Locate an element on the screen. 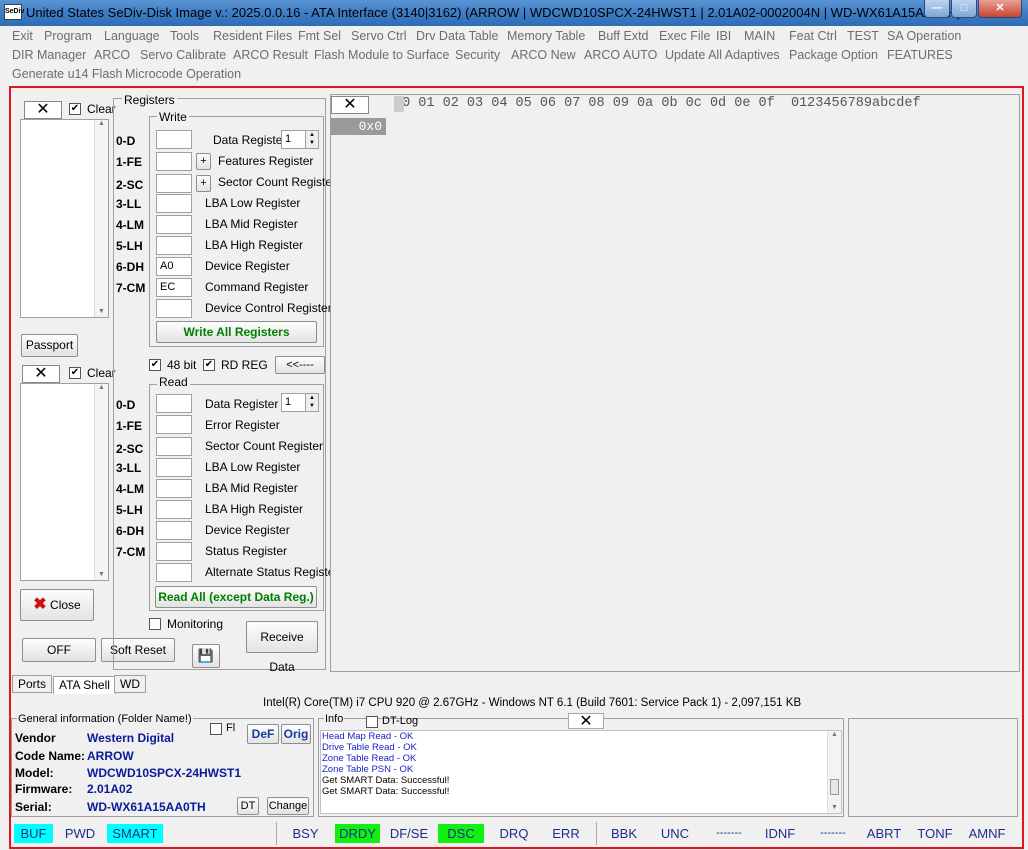  read-data-spinner: 1 ▲ ▼ is located at coordinates (300, 402).